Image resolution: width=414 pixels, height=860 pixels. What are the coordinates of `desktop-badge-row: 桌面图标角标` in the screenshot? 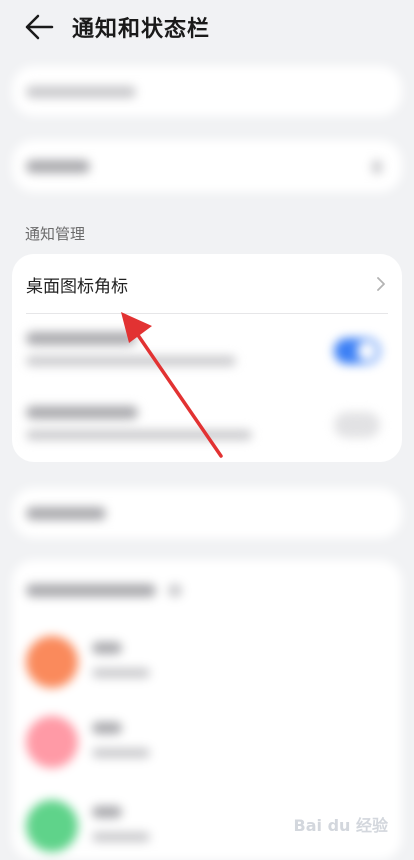 It's located at (207, 283).